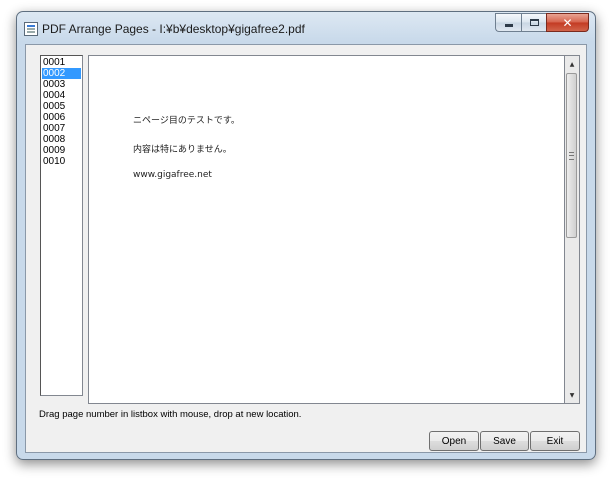 Image resolution: width=614 pixels, height=478 pixels. I want to click on preview-line-1: ニページ目のテストです。, so click(186, 121).